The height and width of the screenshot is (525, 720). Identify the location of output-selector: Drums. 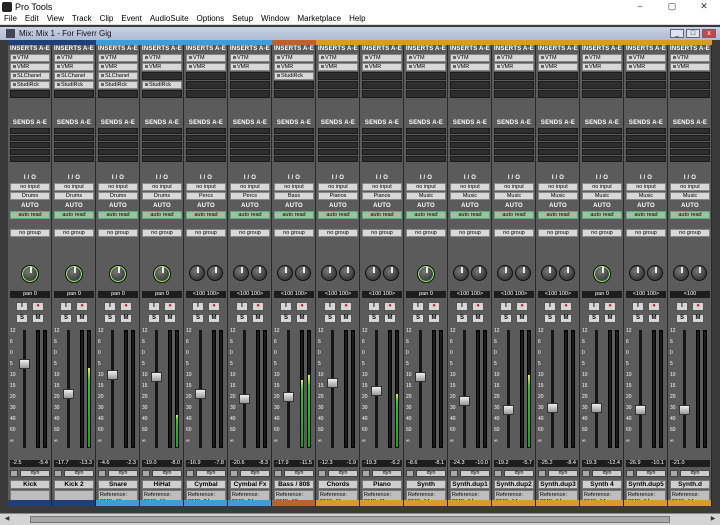
(30, 196).